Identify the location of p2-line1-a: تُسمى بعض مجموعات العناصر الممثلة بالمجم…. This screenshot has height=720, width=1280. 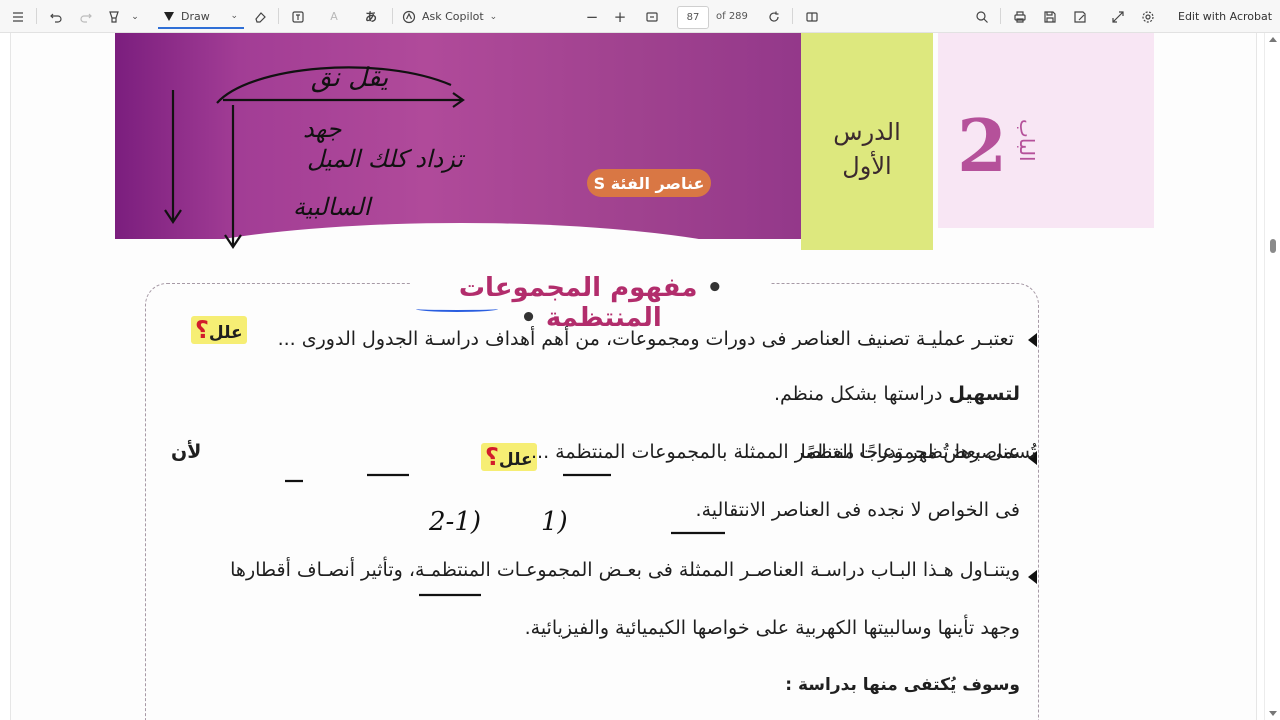
(784, 452).